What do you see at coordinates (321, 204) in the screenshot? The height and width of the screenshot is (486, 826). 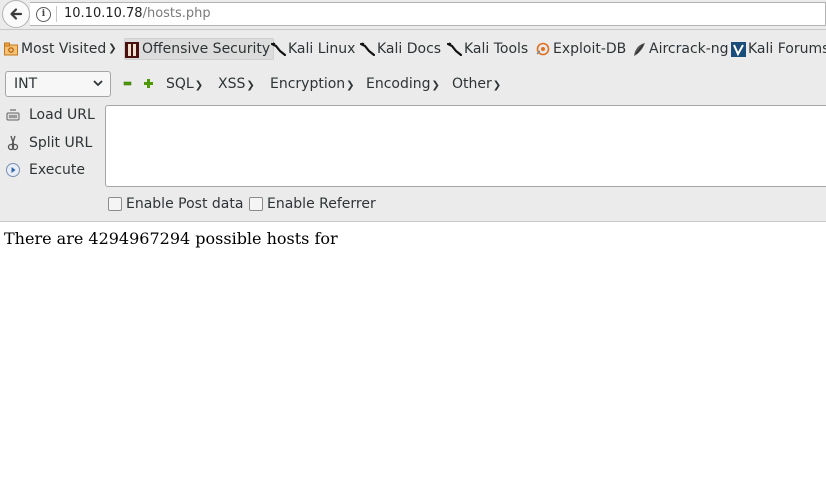 I see `checkbox-label: Enable Referrer` at bounding box center [321, 204].